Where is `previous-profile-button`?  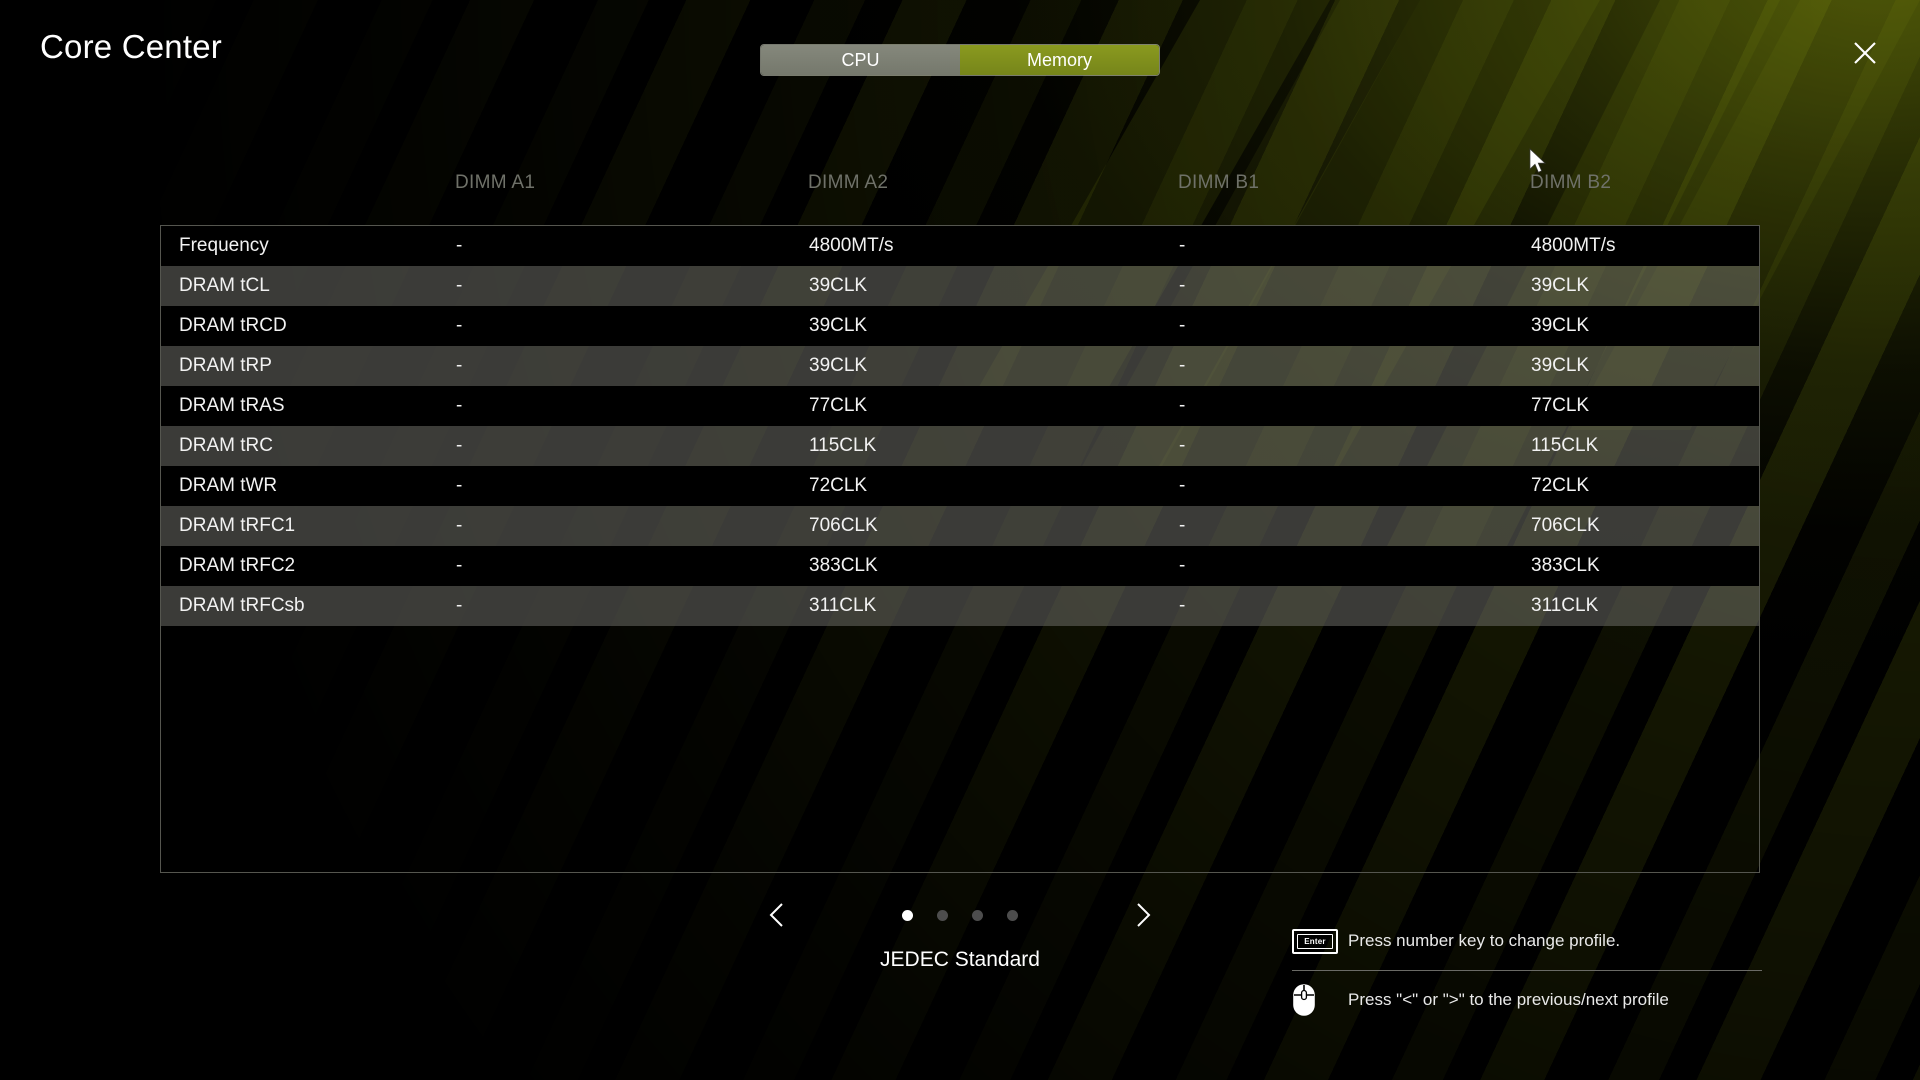 previous-profile-button is located at coordinates (777, 915).